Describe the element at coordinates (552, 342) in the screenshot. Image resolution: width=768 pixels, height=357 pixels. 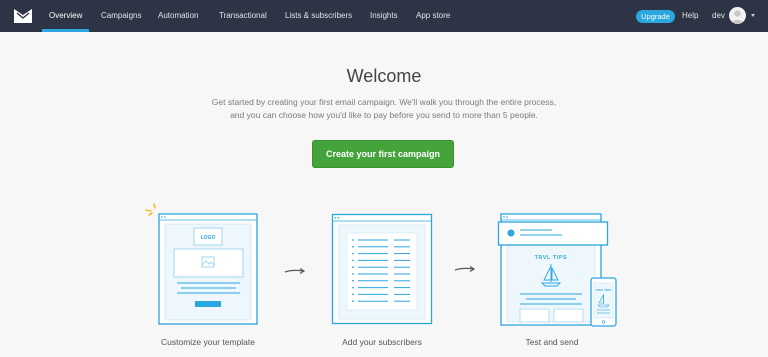
I see `step-test-send-label: Test and send` at that location.